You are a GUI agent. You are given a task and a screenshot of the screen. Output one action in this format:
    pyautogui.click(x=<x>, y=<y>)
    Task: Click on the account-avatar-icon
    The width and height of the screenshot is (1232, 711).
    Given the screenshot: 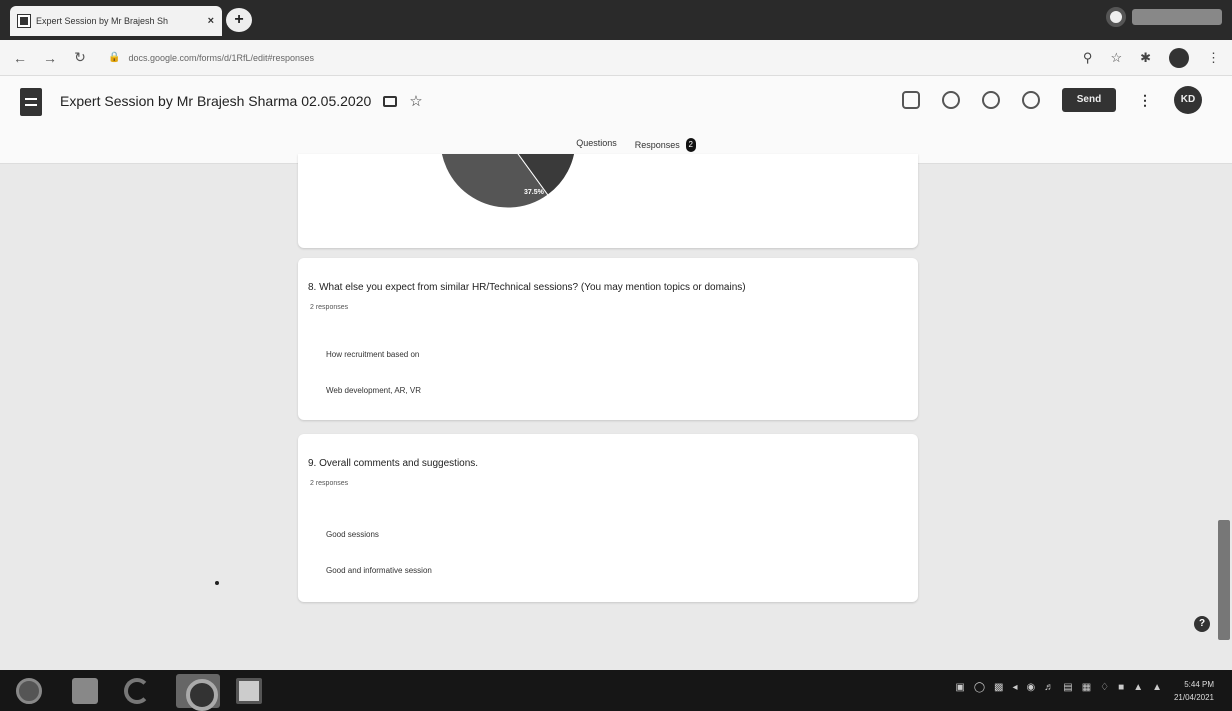 What is the action you would take?
    pyautogui.click(x=1179, y=57)
    